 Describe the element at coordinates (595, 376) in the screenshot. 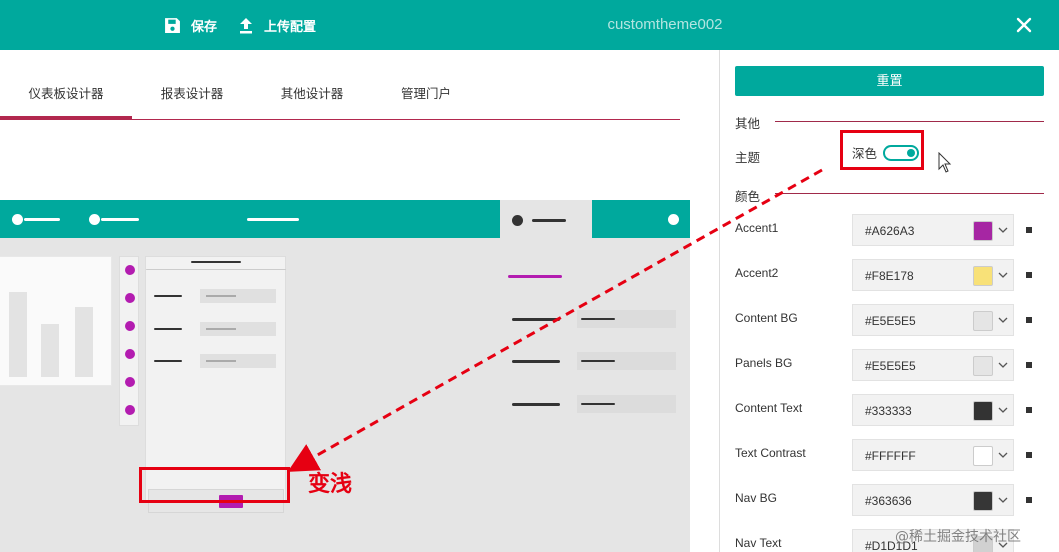

I see `preview-side-panel` at that location.